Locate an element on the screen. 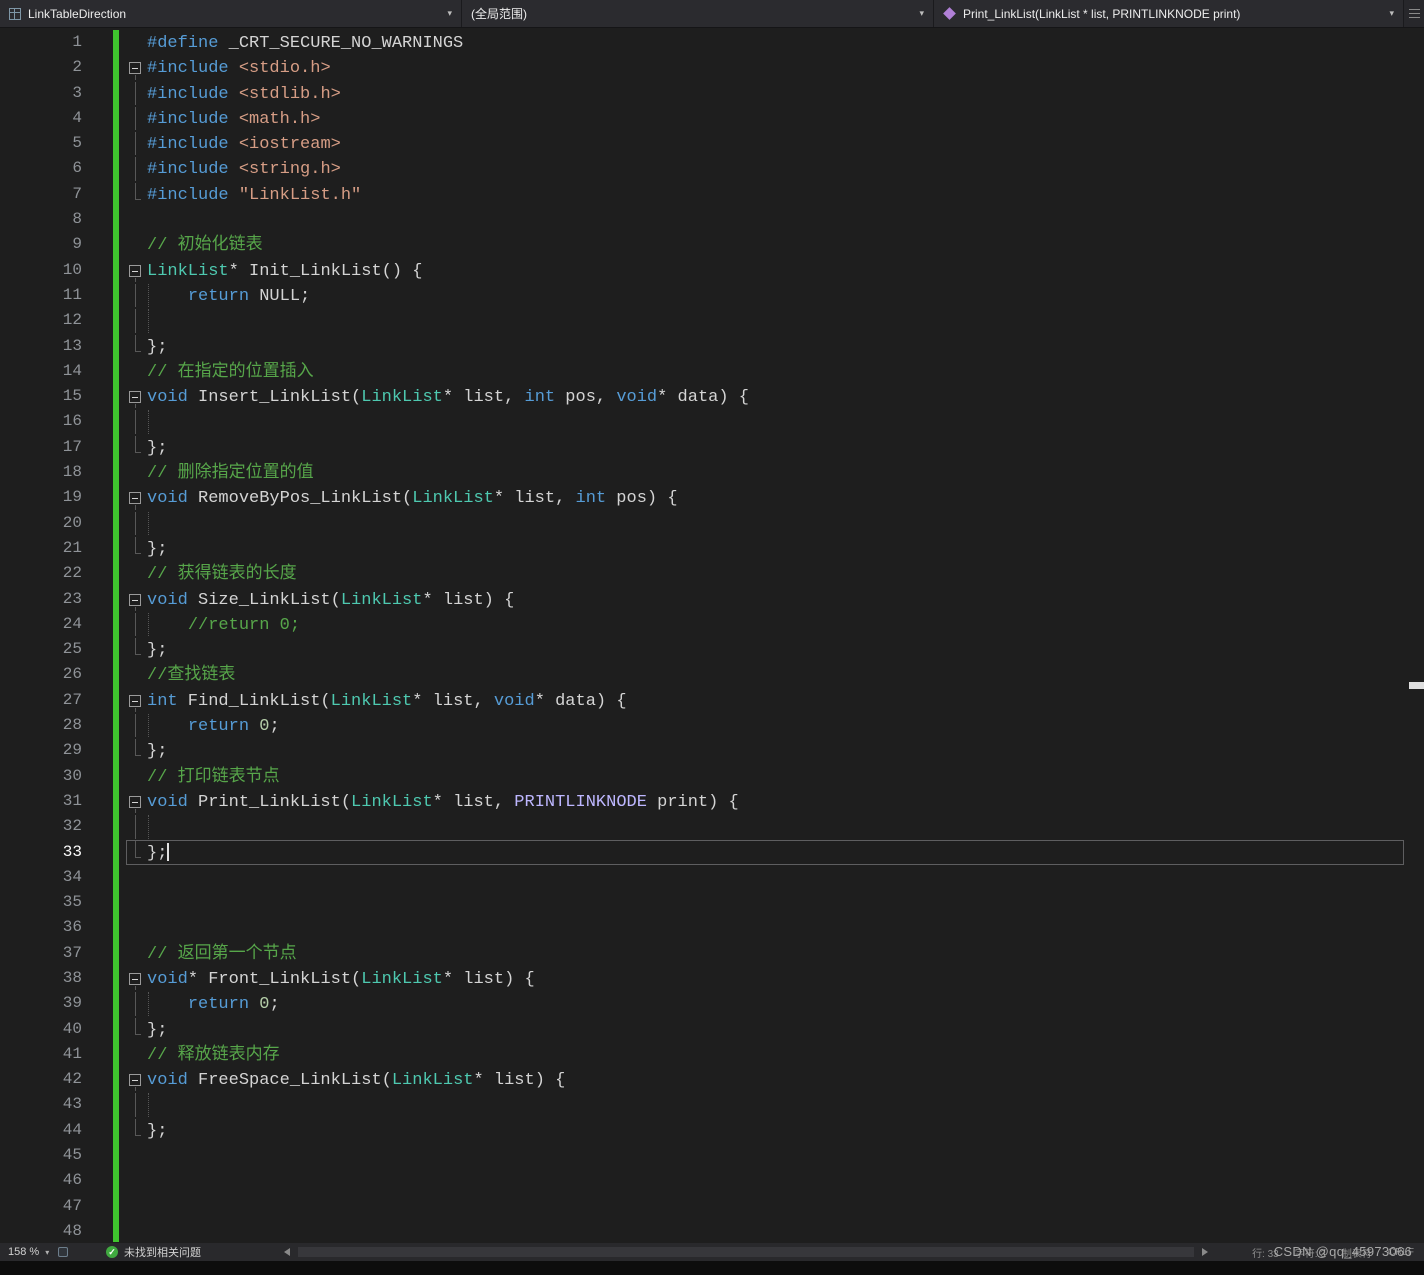 The width and height of the screenshot is (1424, 1275). line-number: 16 is located at coordinates (41, 421).